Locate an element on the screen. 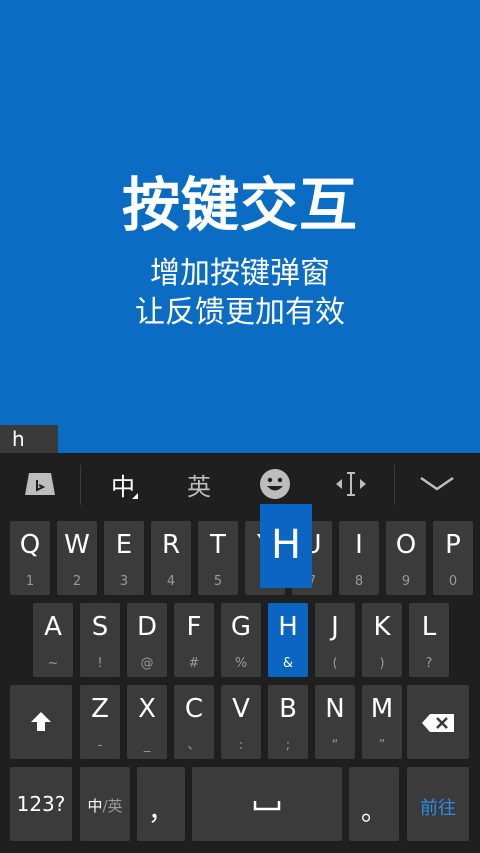 The height and width of the screenshot is (853, 480). banner-subtitle-line2: 让反馈更加有效 is located at coordinates (240, 312).